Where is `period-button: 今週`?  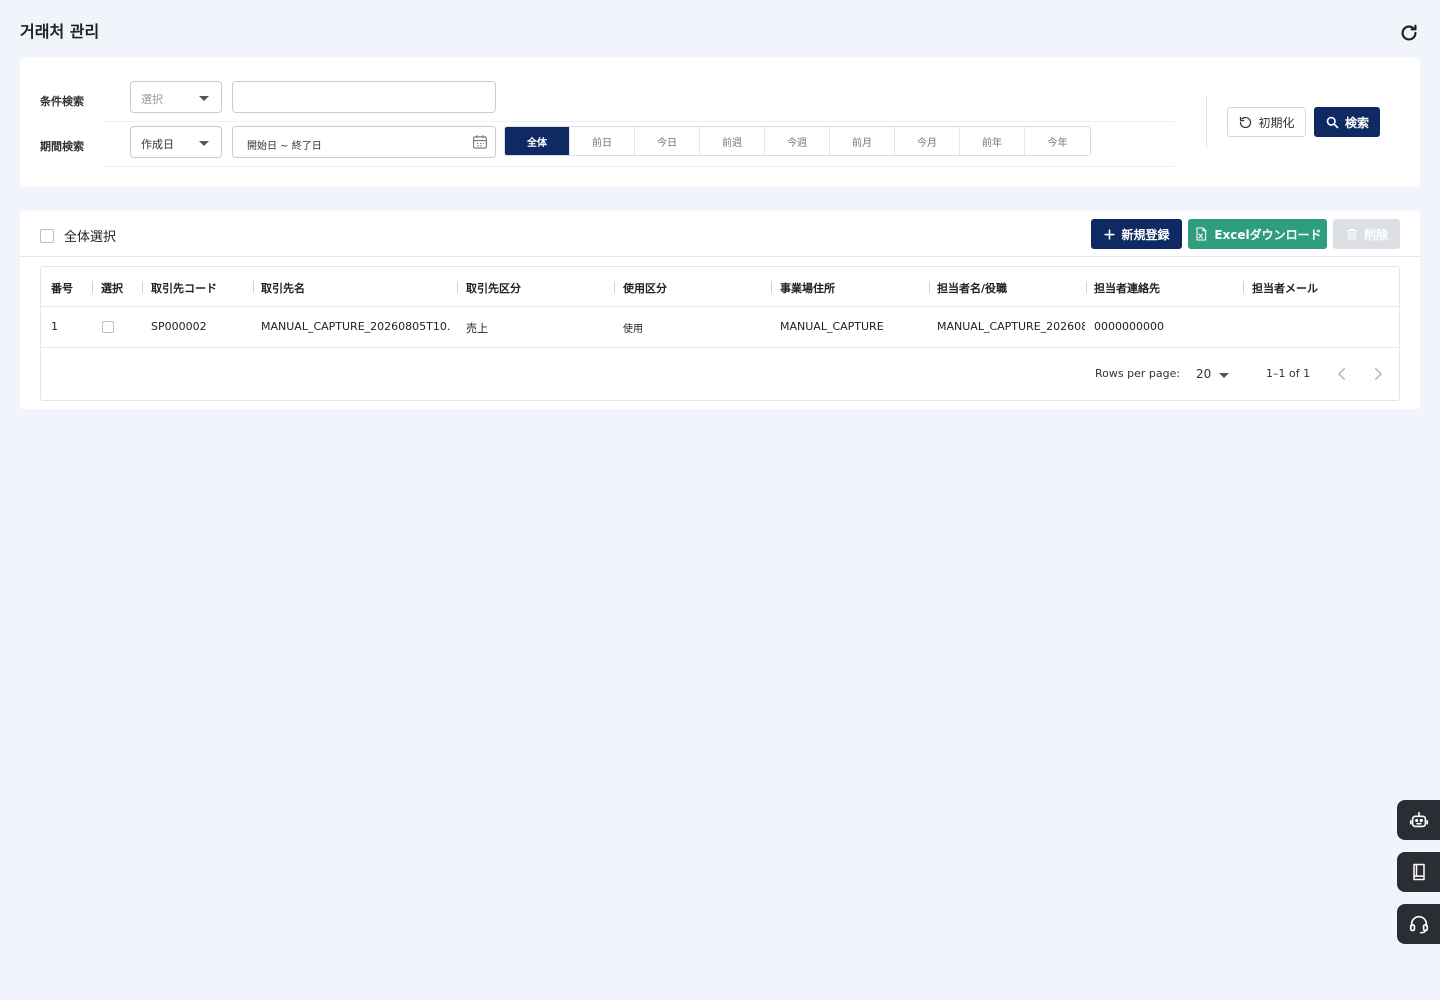
period-button: 今週 is located at coordinates (797, 141).